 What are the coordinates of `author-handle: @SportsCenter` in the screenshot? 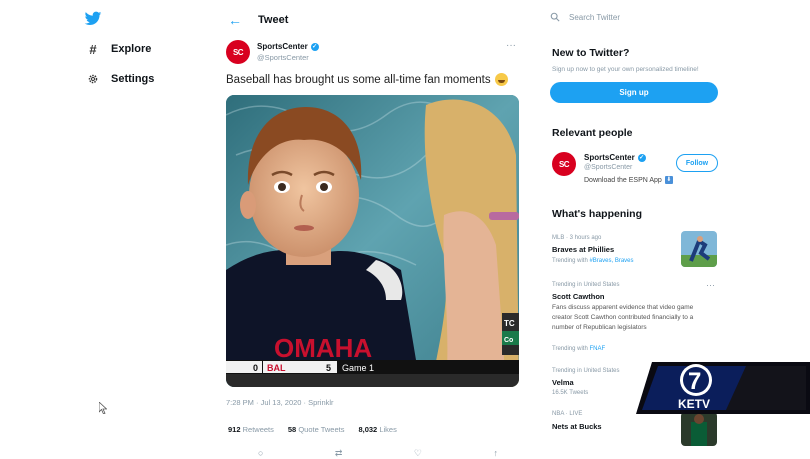 It's located at (283, 57).